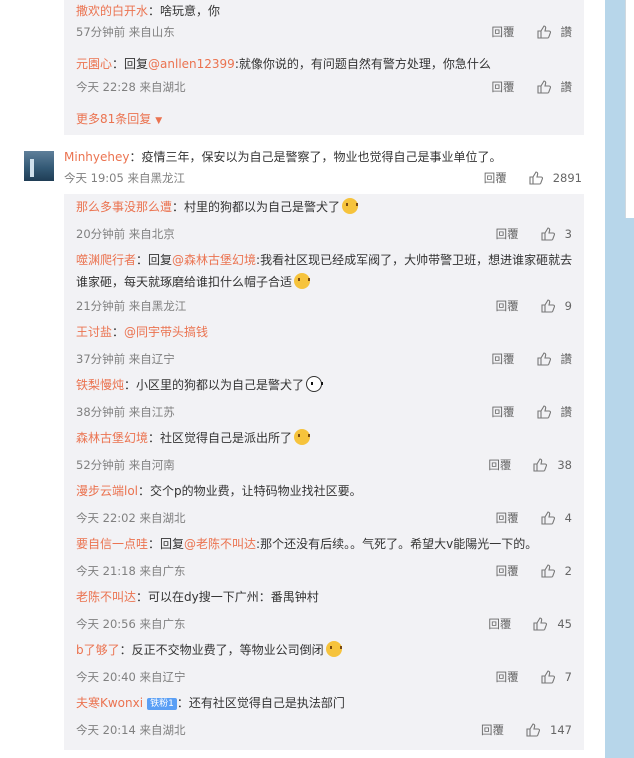 This screenshot has width=634, height=758. I want to click on mention-link: @同宇带头搞钱, so click(166, 332).